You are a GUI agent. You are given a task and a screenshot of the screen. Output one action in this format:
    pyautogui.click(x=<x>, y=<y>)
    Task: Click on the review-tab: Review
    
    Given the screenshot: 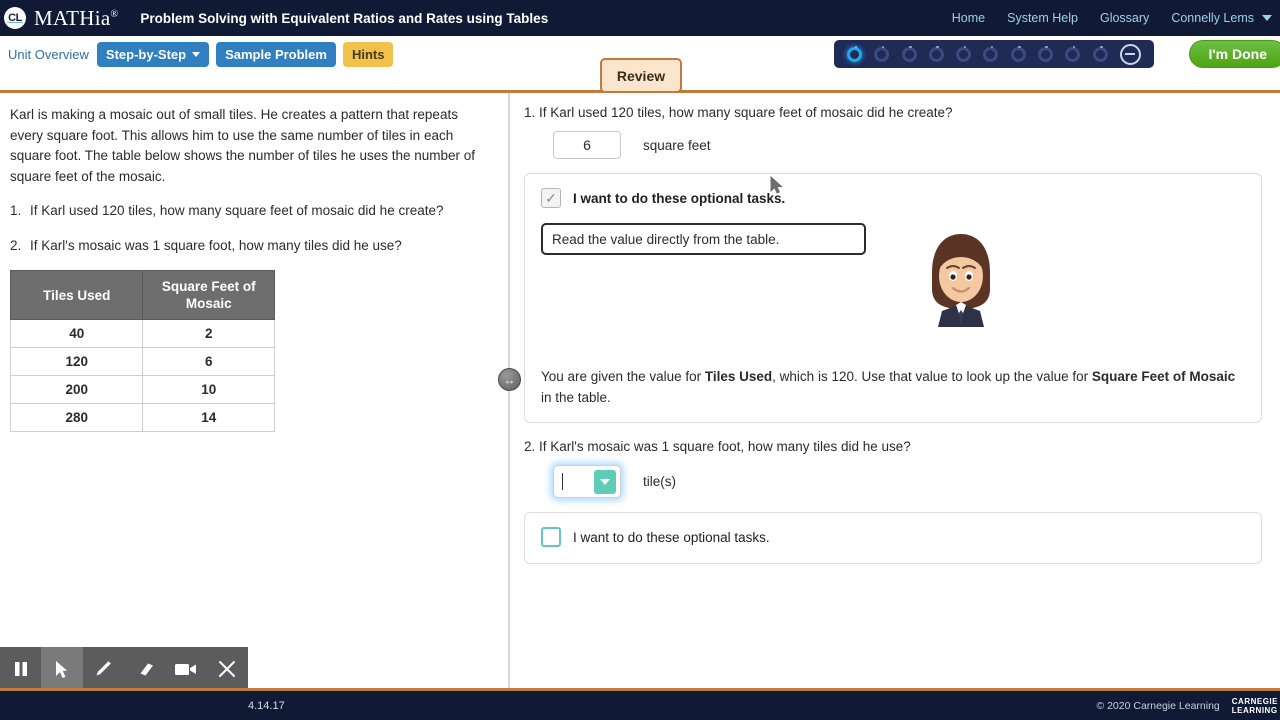 What is the action you would take?
    pyautogui.click(x=641, y=75)
    